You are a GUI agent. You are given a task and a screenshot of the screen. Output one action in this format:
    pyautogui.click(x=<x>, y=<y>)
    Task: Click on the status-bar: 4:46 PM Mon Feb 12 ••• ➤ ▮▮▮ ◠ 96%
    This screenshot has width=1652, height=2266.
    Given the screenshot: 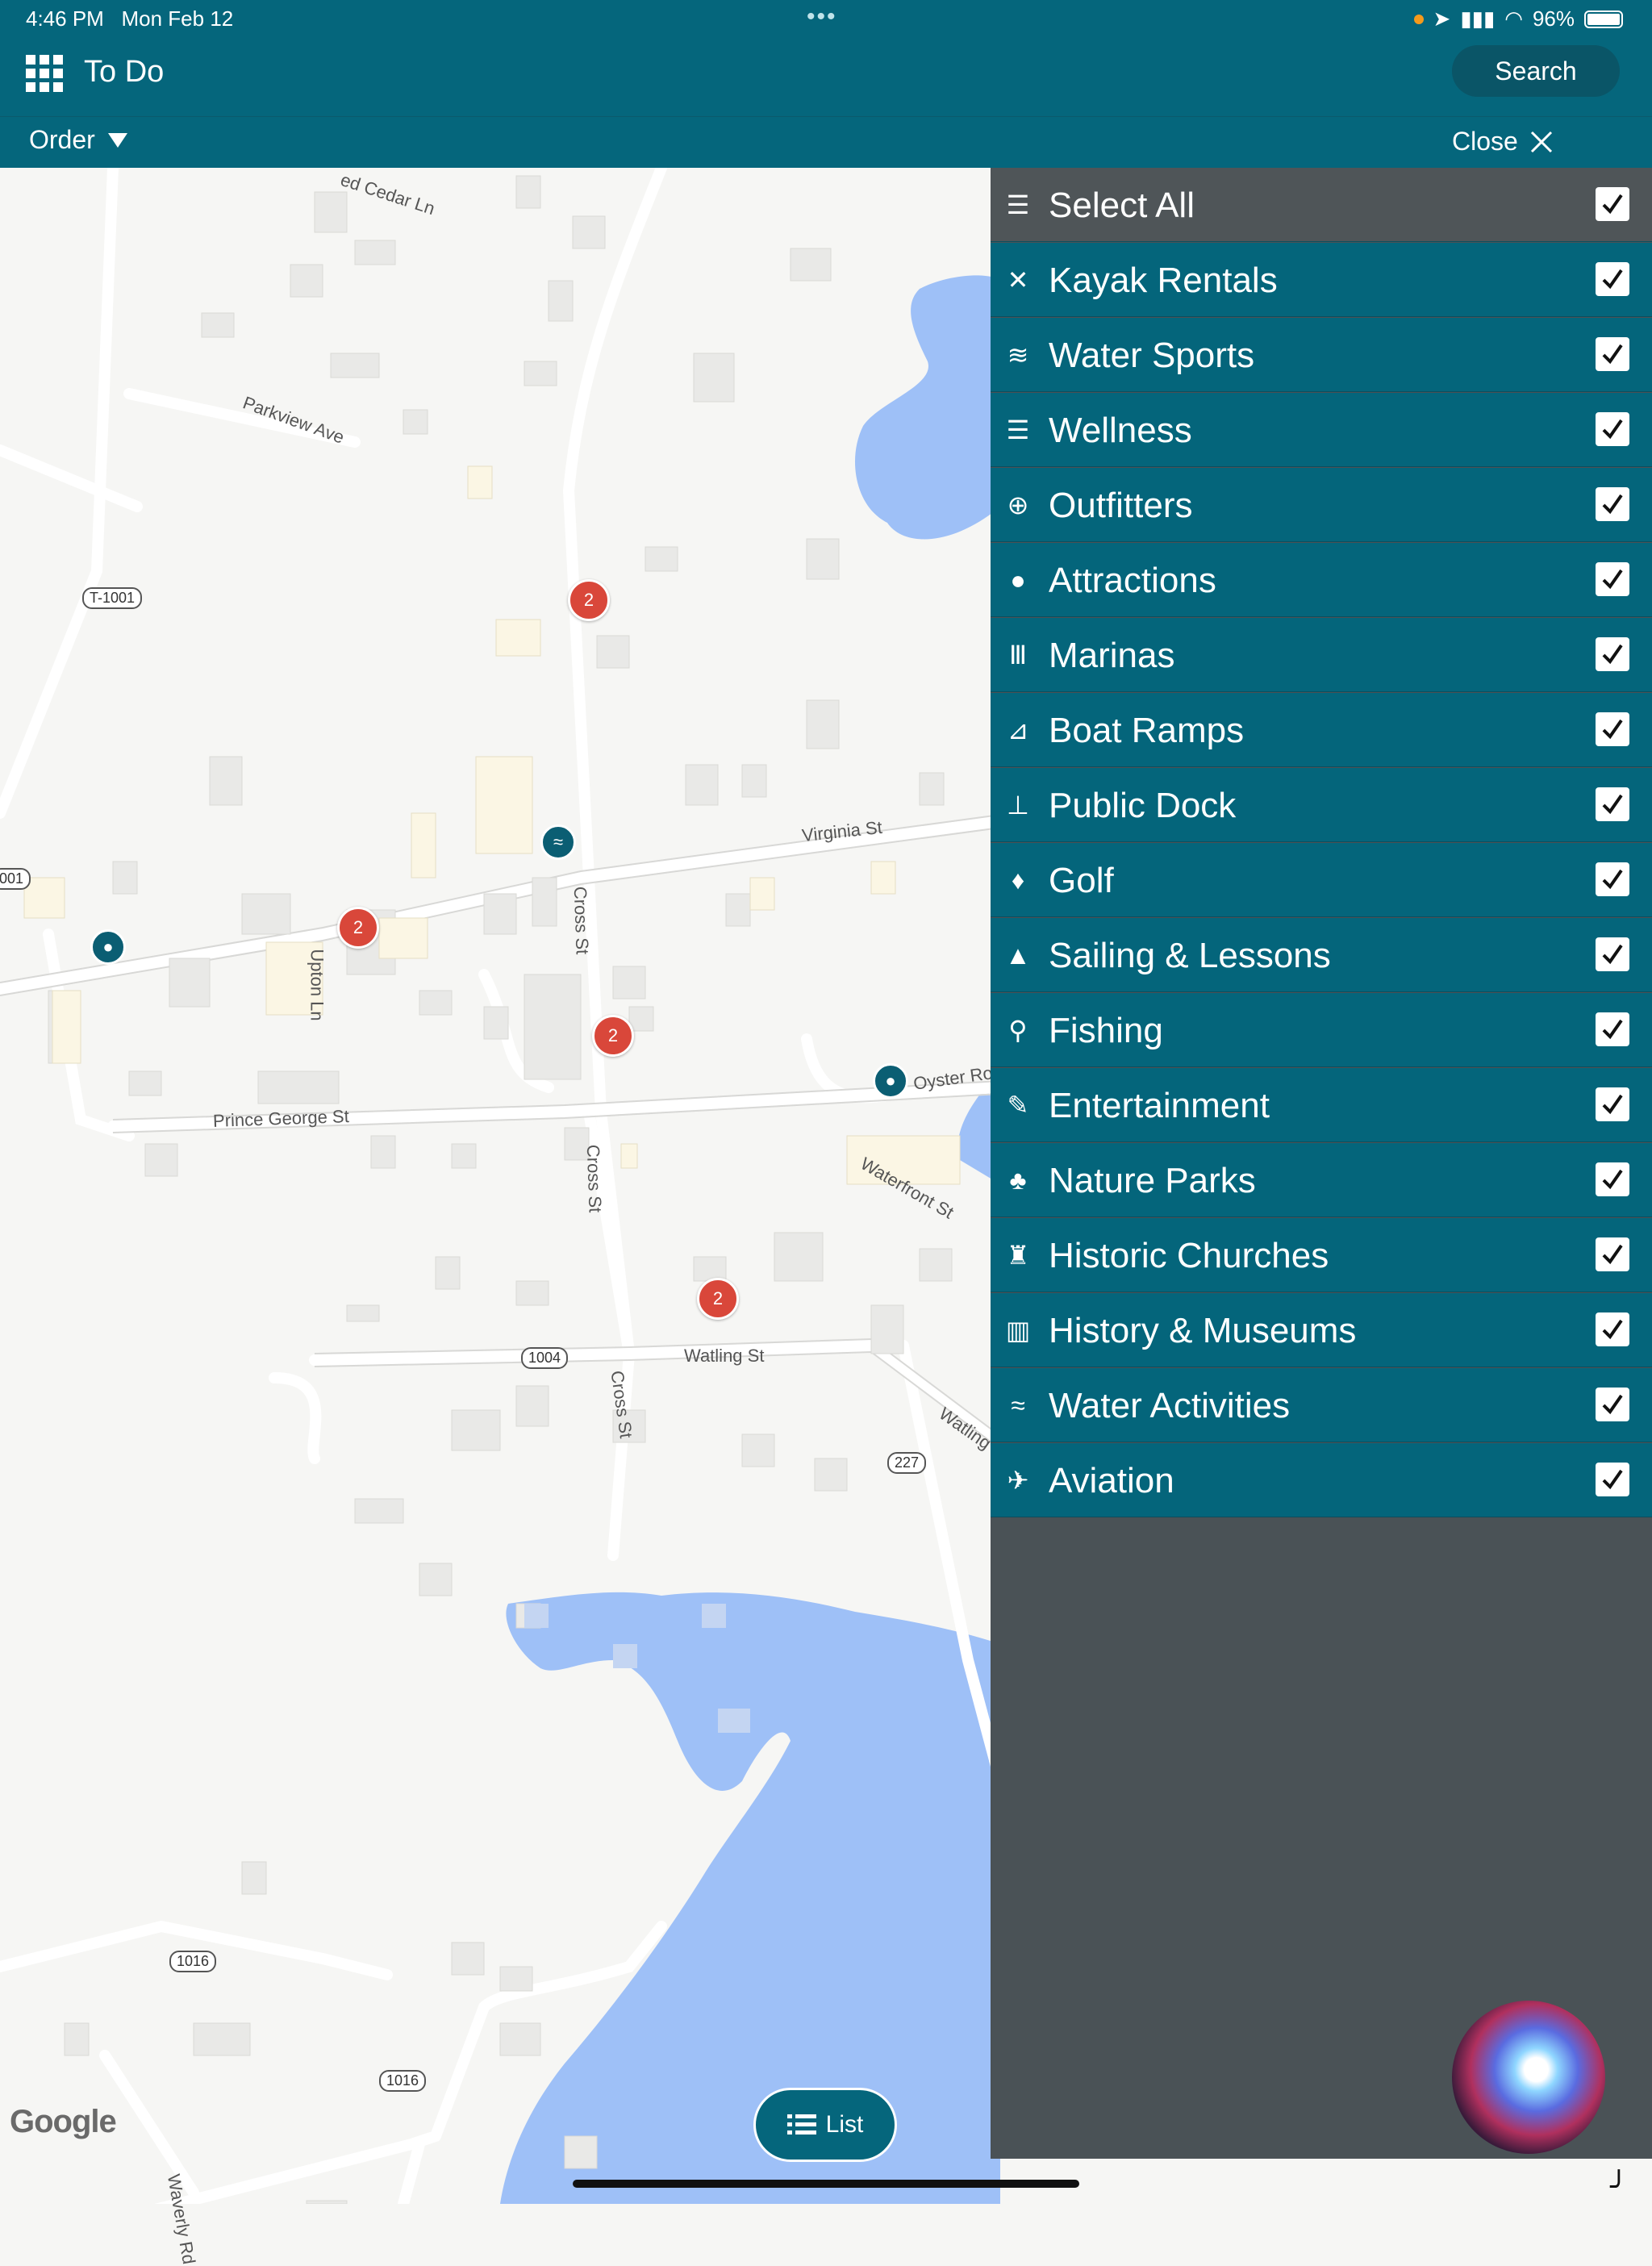 What is the action you would take?
    pyautogui.click(x=826, y=20)
    